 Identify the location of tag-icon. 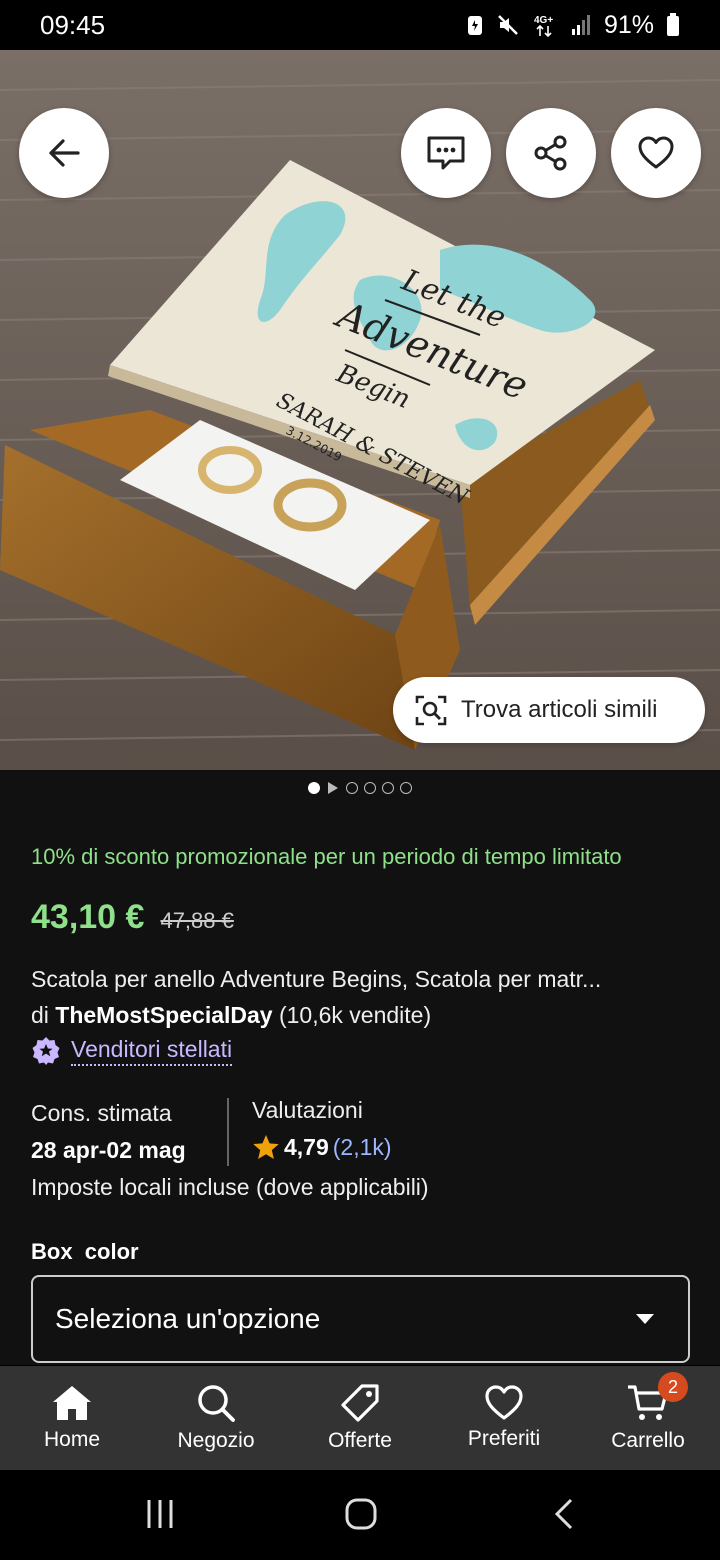
(360, 1403).